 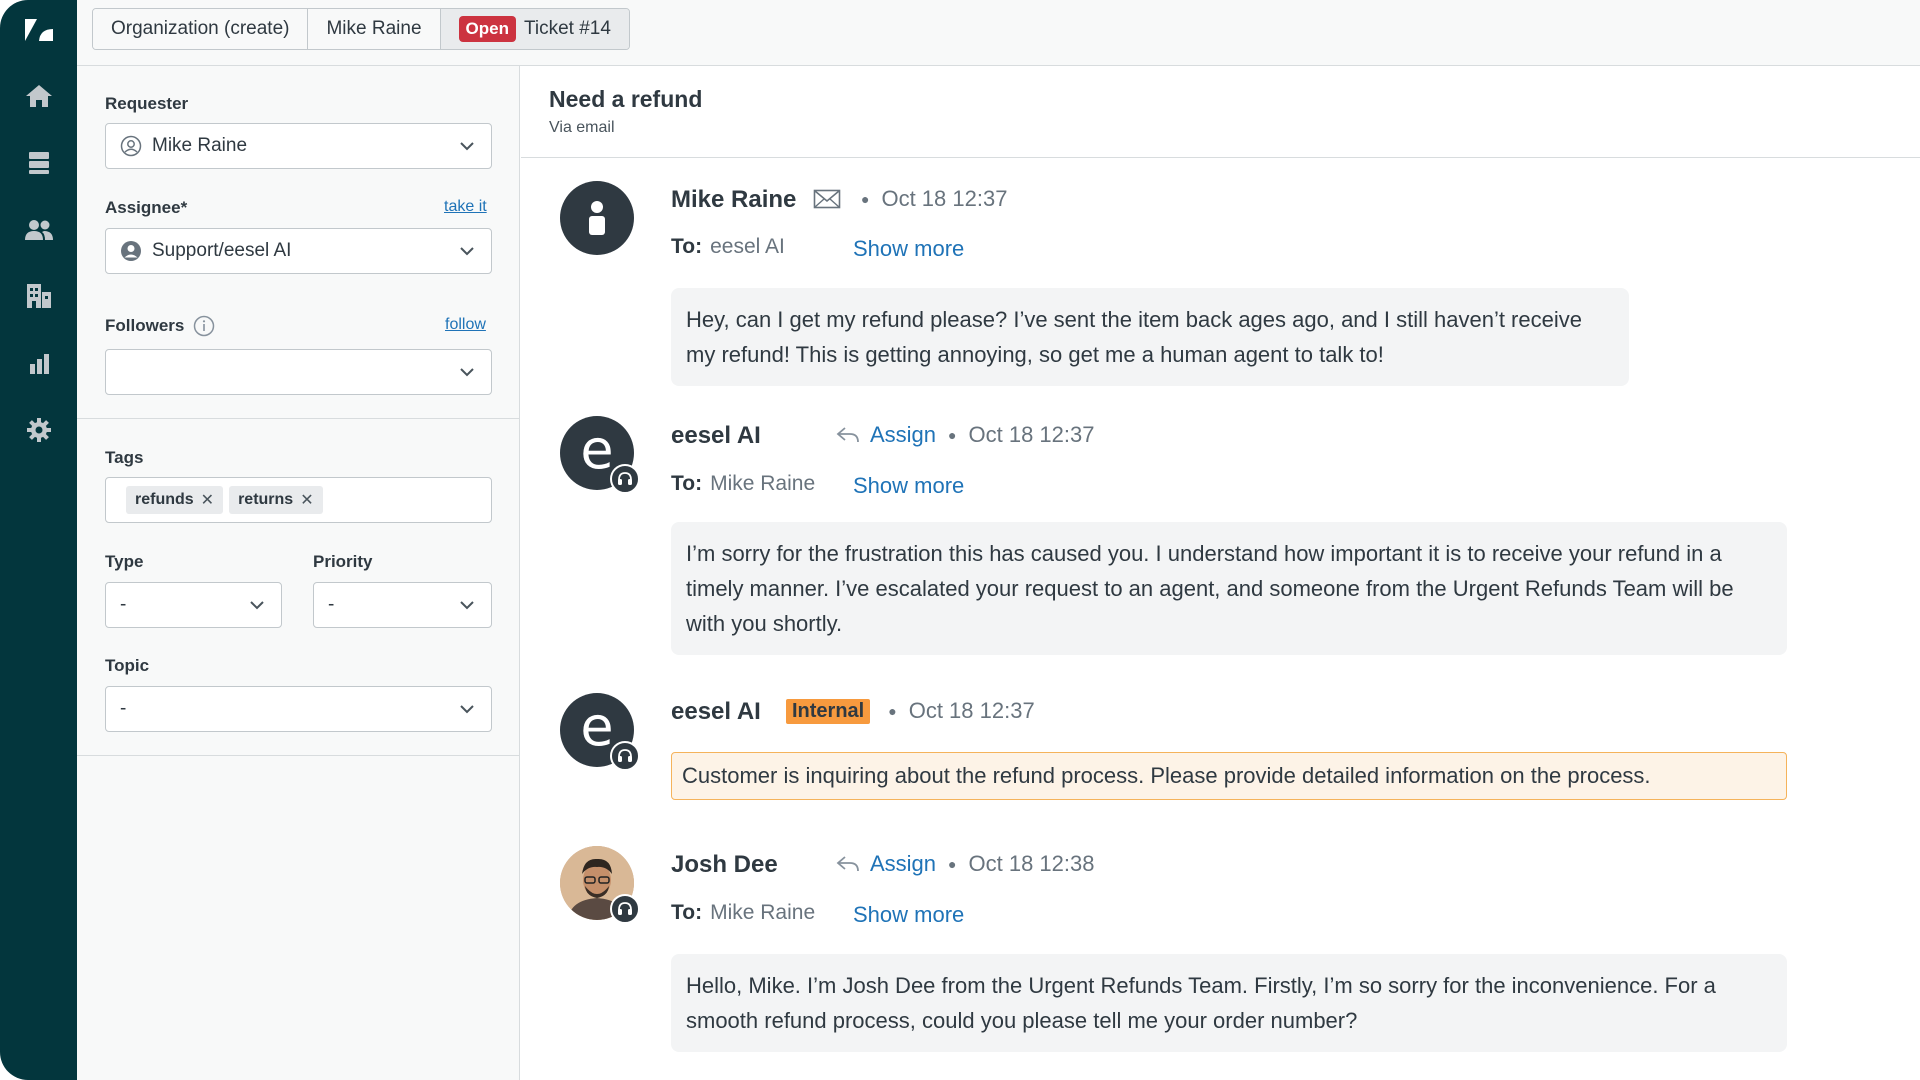 I want to click on tab-user: Mike Raine, so click(x=374, y=29).